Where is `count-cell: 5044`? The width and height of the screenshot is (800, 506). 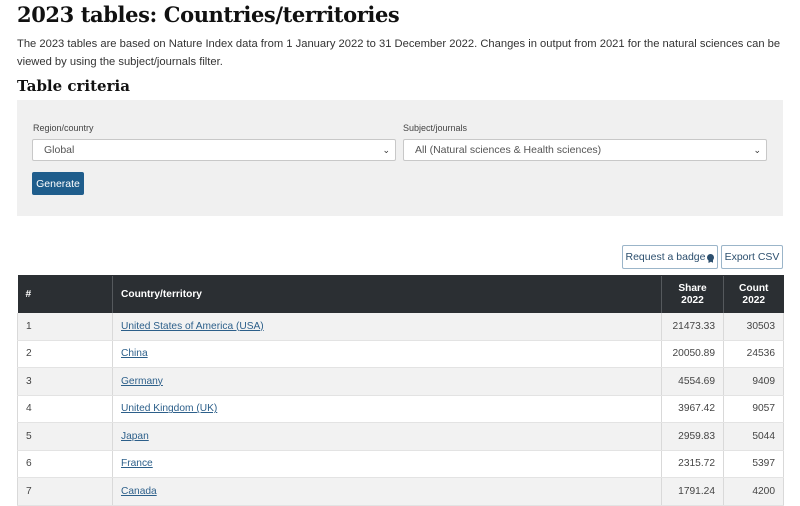
count-cell: 5044 is located at coordinates (753, 436).